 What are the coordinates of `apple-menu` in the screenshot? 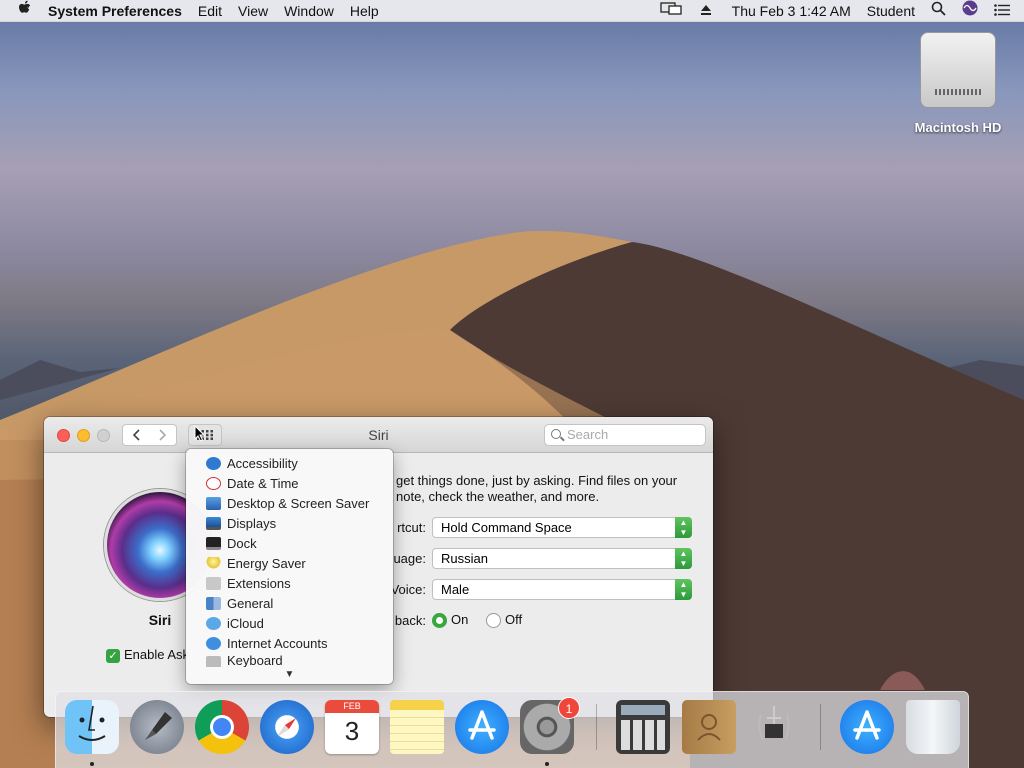 It's located at (21, 11).